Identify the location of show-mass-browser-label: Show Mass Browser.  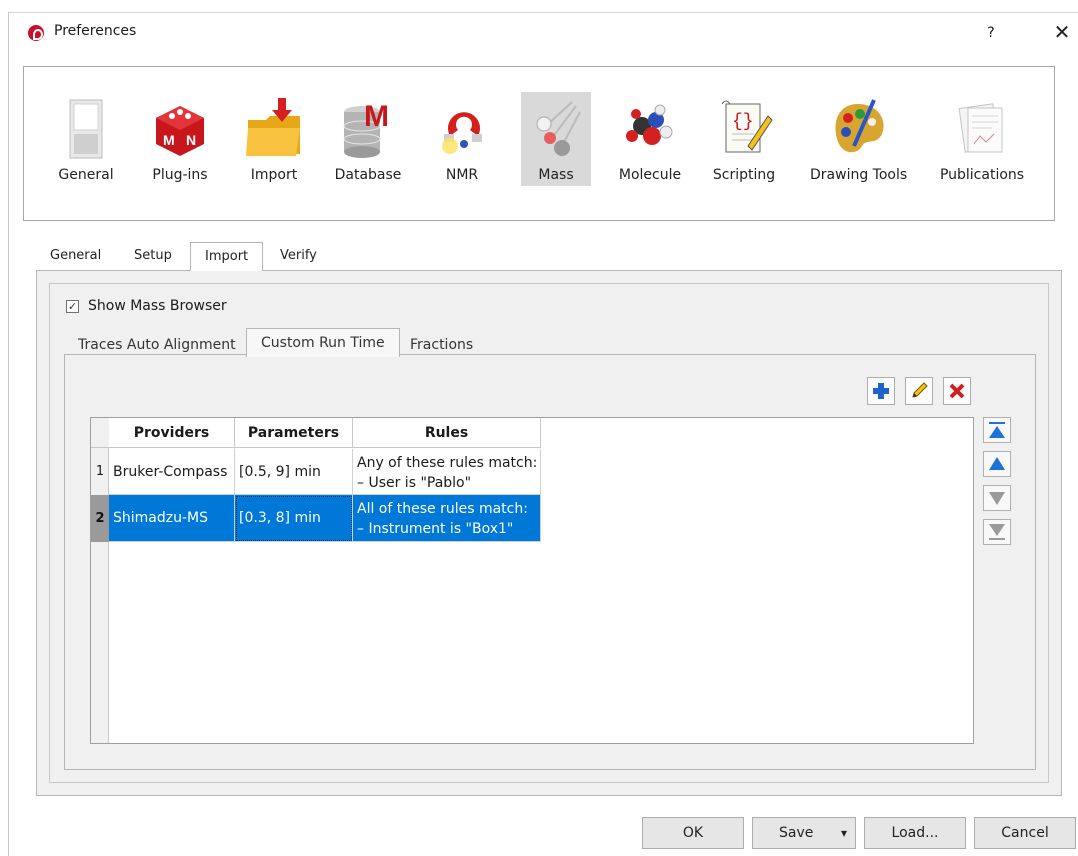
(157, 306).